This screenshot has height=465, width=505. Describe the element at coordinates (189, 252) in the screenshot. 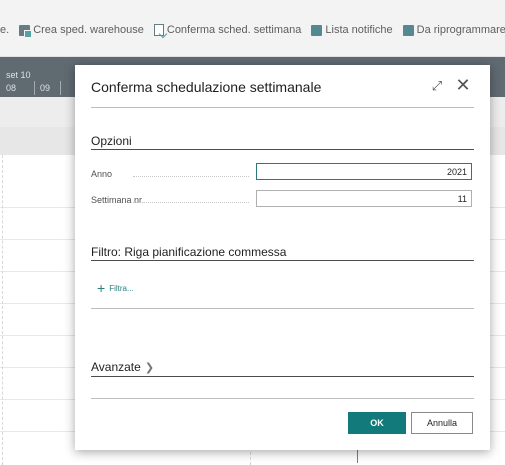

I see `filter-section-title: Filtro: Riga pianificazione commessa` at that location.